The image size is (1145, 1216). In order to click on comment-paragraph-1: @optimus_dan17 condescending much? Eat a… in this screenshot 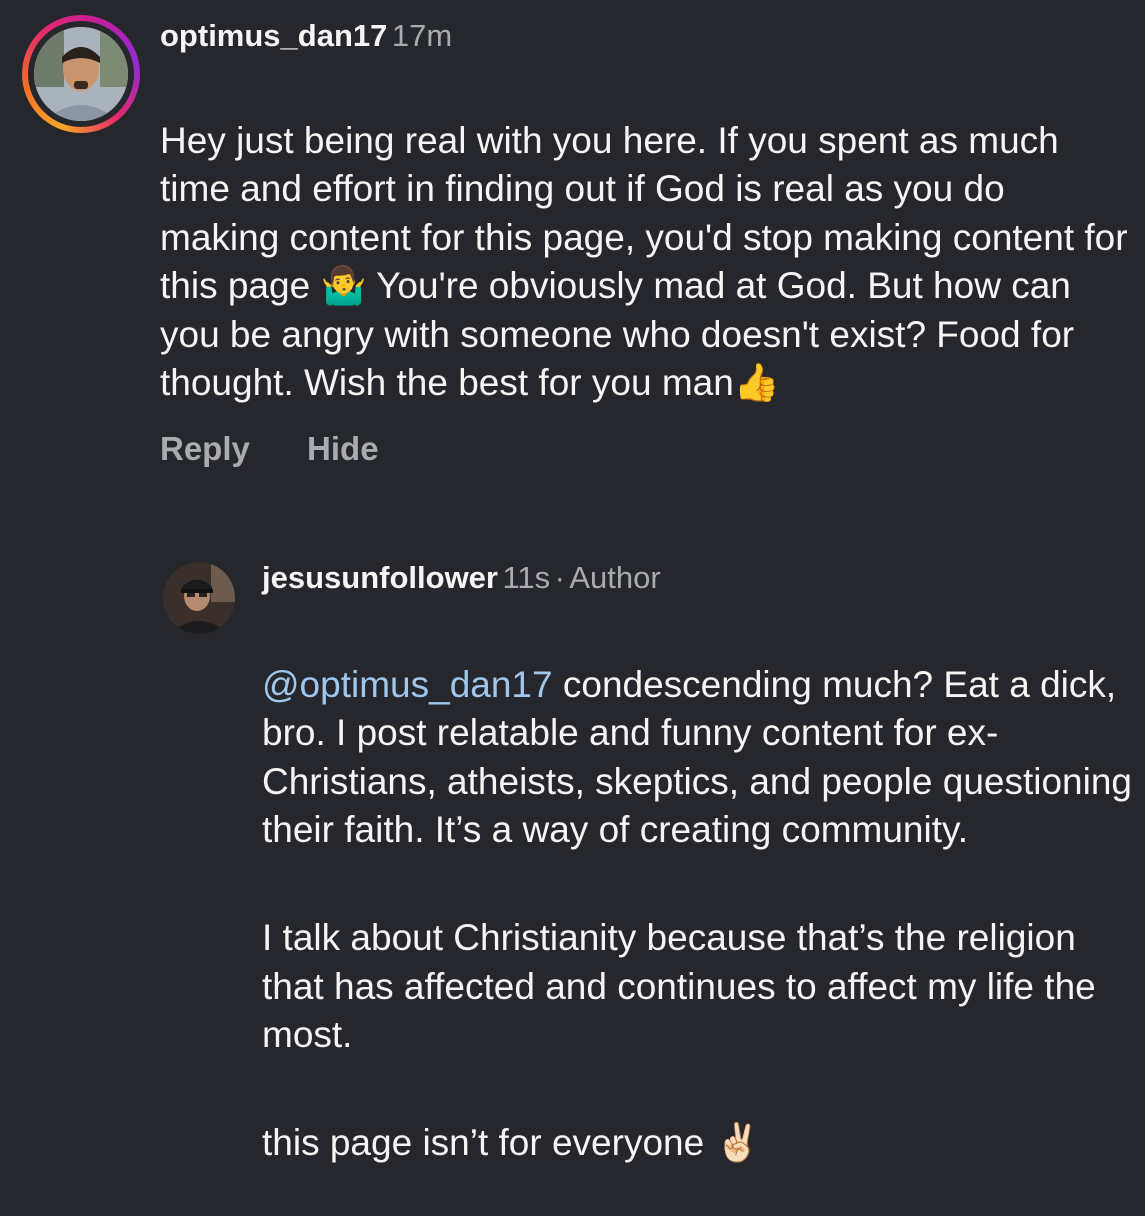, I will do `click(697, 758)`.